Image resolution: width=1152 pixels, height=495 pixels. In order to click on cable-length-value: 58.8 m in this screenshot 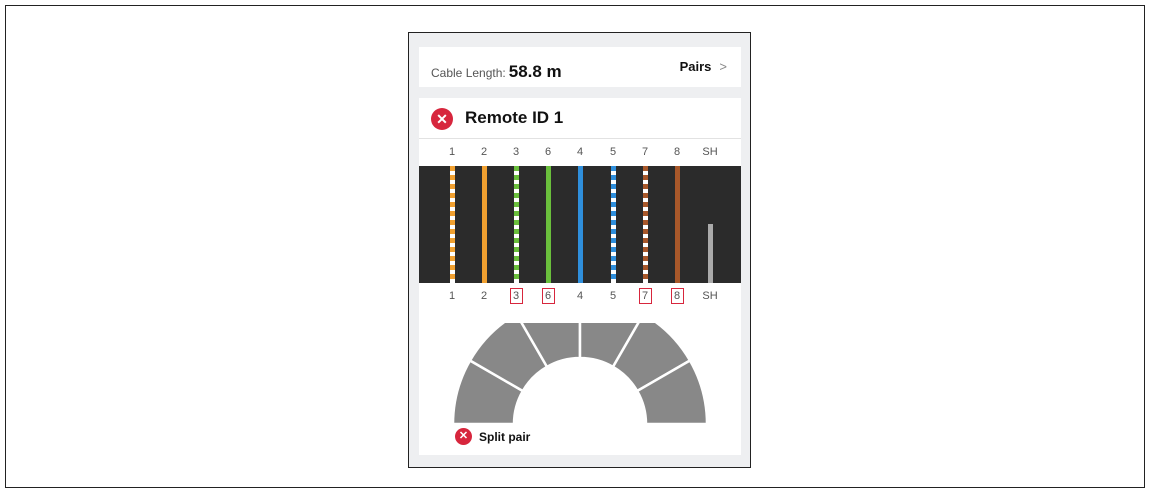, I will do `click(535, 71)`.